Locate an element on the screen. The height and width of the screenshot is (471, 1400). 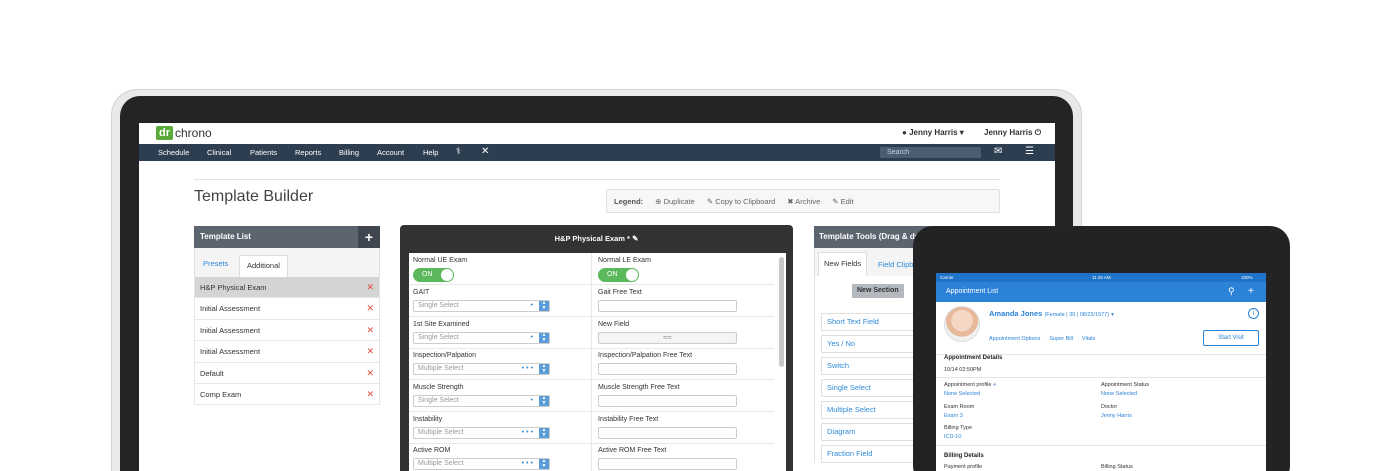
field-label: Muscle Strength Free Text is located at coordinates (639, 387).